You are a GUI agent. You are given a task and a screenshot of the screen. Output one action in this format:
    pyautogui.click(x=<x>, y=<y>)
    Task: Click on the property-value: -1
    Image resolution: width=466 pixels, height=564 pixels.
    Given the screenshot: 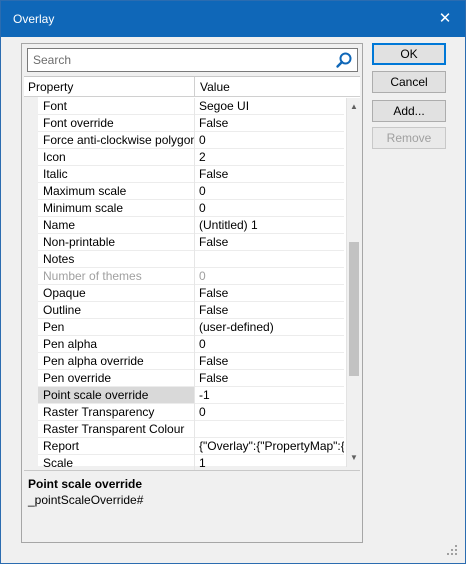 What is the action you would take?
    pyautogui.click(x=269, y=395)
    